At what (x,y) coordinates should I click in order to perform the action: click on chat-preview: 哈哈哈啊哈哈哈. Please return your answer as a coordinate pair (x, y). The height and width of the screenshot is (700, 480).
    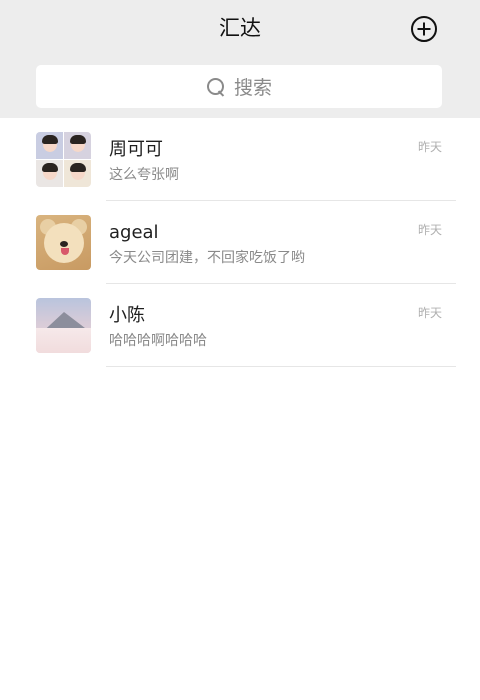
    Looking at the image, I should click on (158, 341).